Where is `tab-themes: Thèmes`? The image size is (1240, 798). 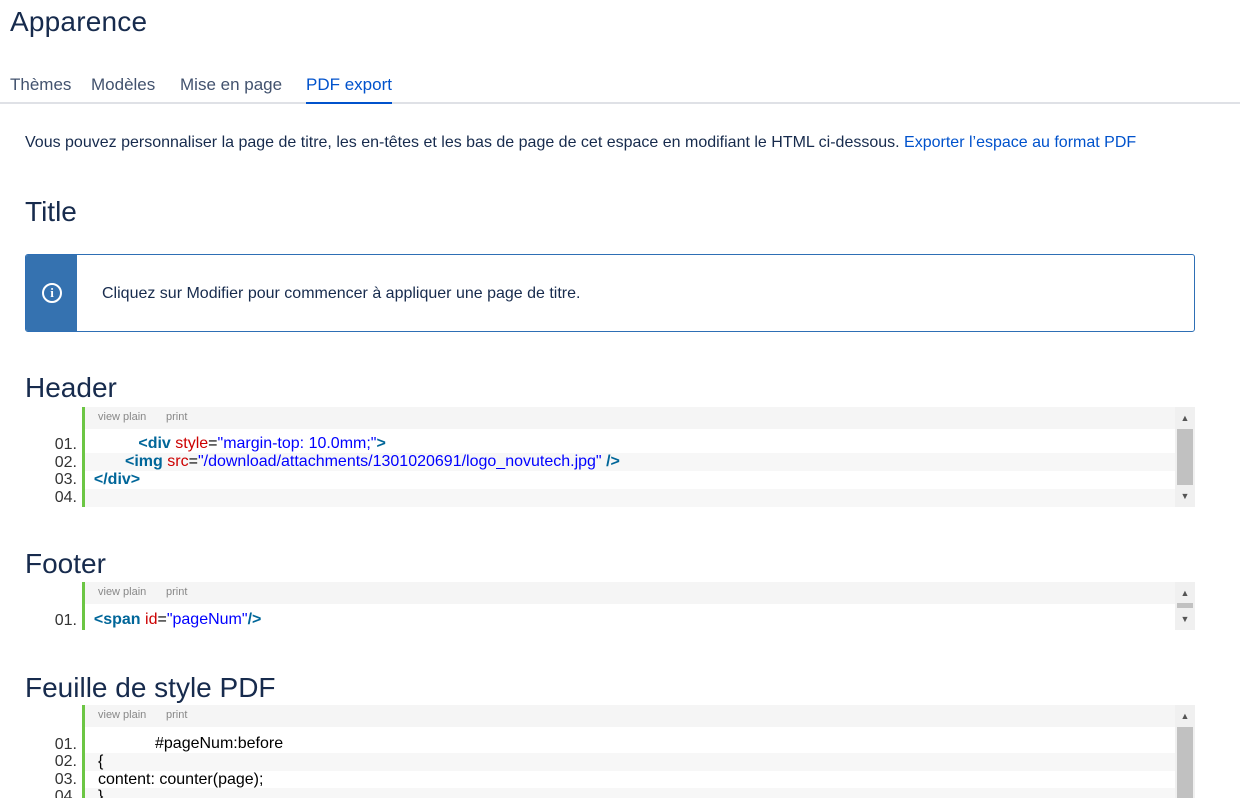
tab-themes: Thèmes is located at coordinates (40, 89).